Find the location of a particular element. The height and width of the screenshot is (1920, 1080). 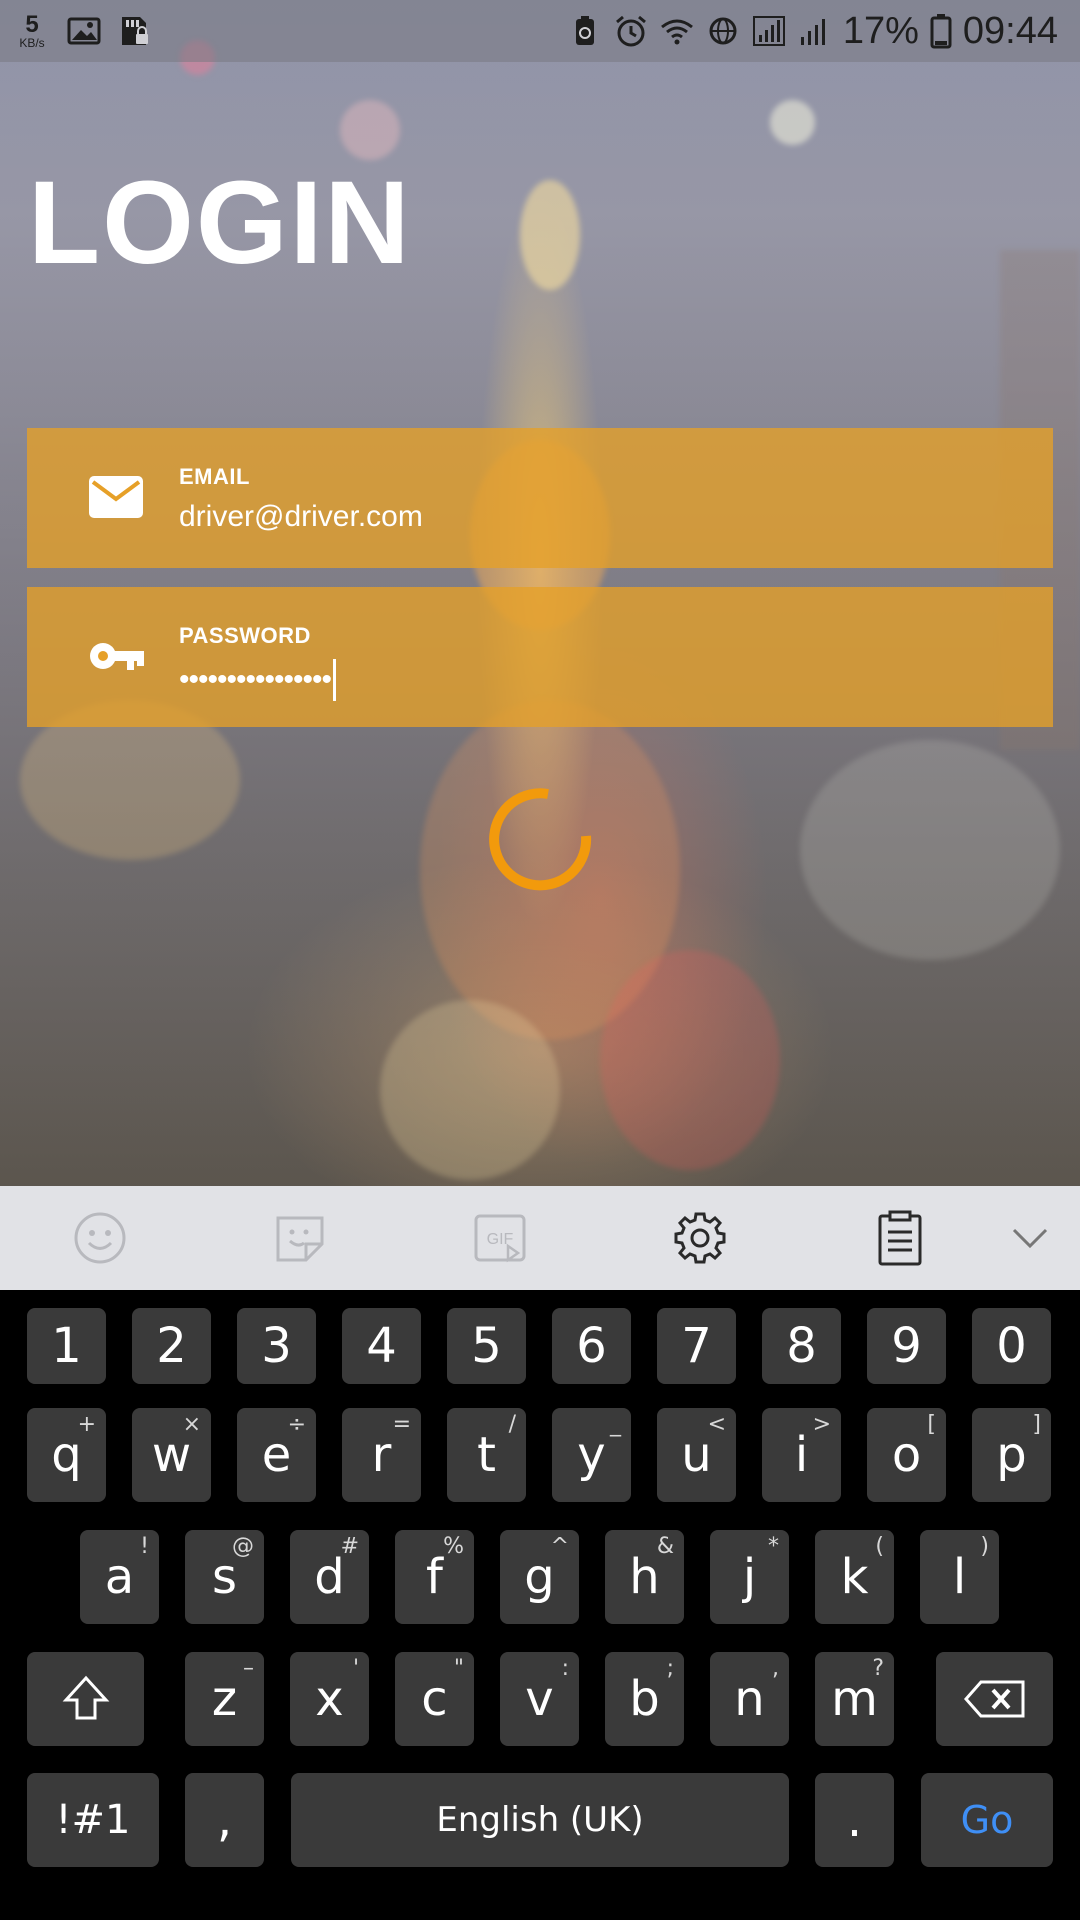

key-o: o[ is located at coordinates (906, 1455).